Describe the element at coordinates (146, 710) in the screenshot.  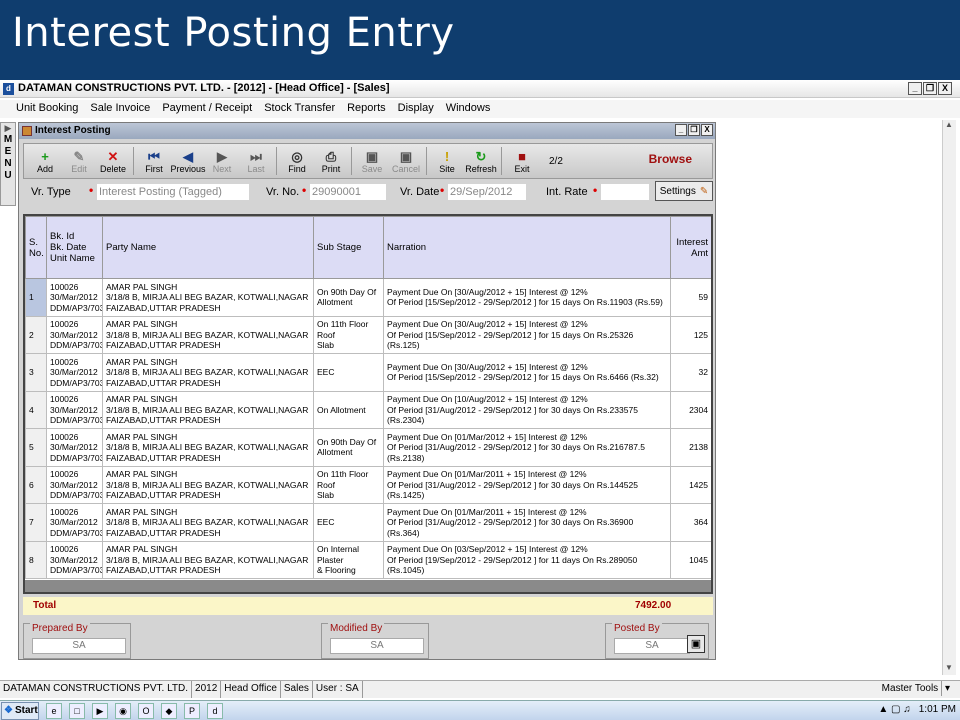
I see `outlook-icon: O` at that location.